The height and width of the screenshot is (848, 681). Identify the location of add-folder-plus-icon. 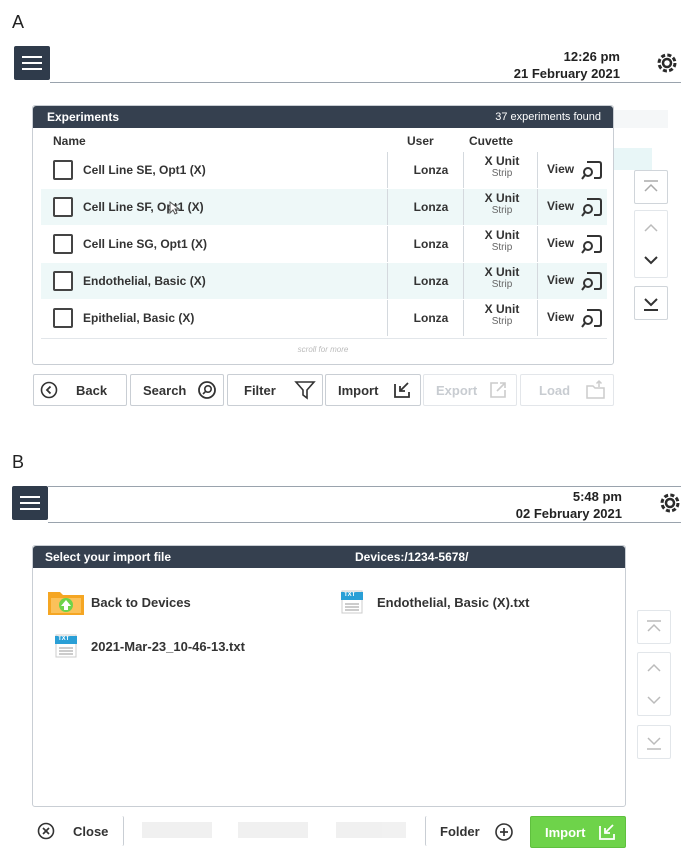
(504, 832).